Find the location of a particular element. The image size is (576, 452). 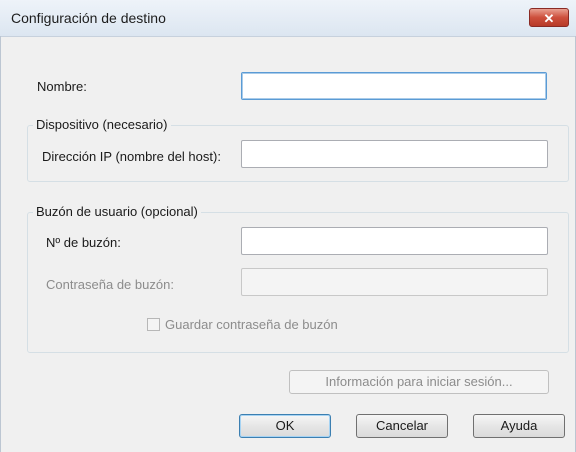

ok-button: OK is located at coordinates (285, 426).